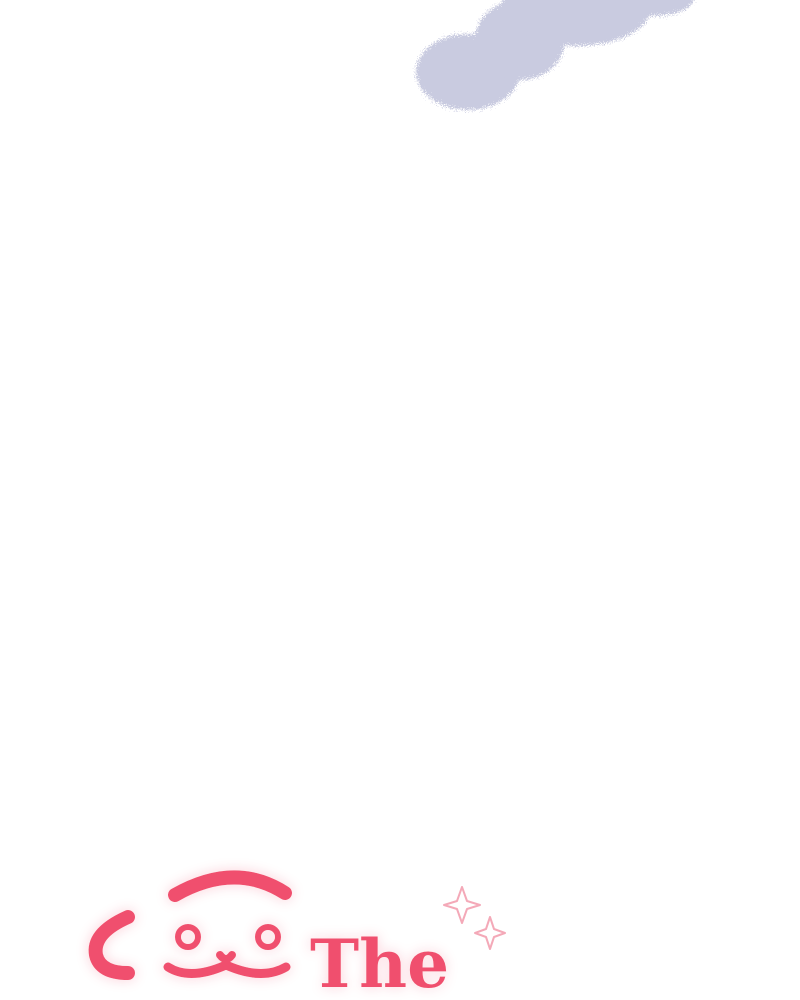  I want to click on fuzzy-blob-decoration, so click(550, 70).